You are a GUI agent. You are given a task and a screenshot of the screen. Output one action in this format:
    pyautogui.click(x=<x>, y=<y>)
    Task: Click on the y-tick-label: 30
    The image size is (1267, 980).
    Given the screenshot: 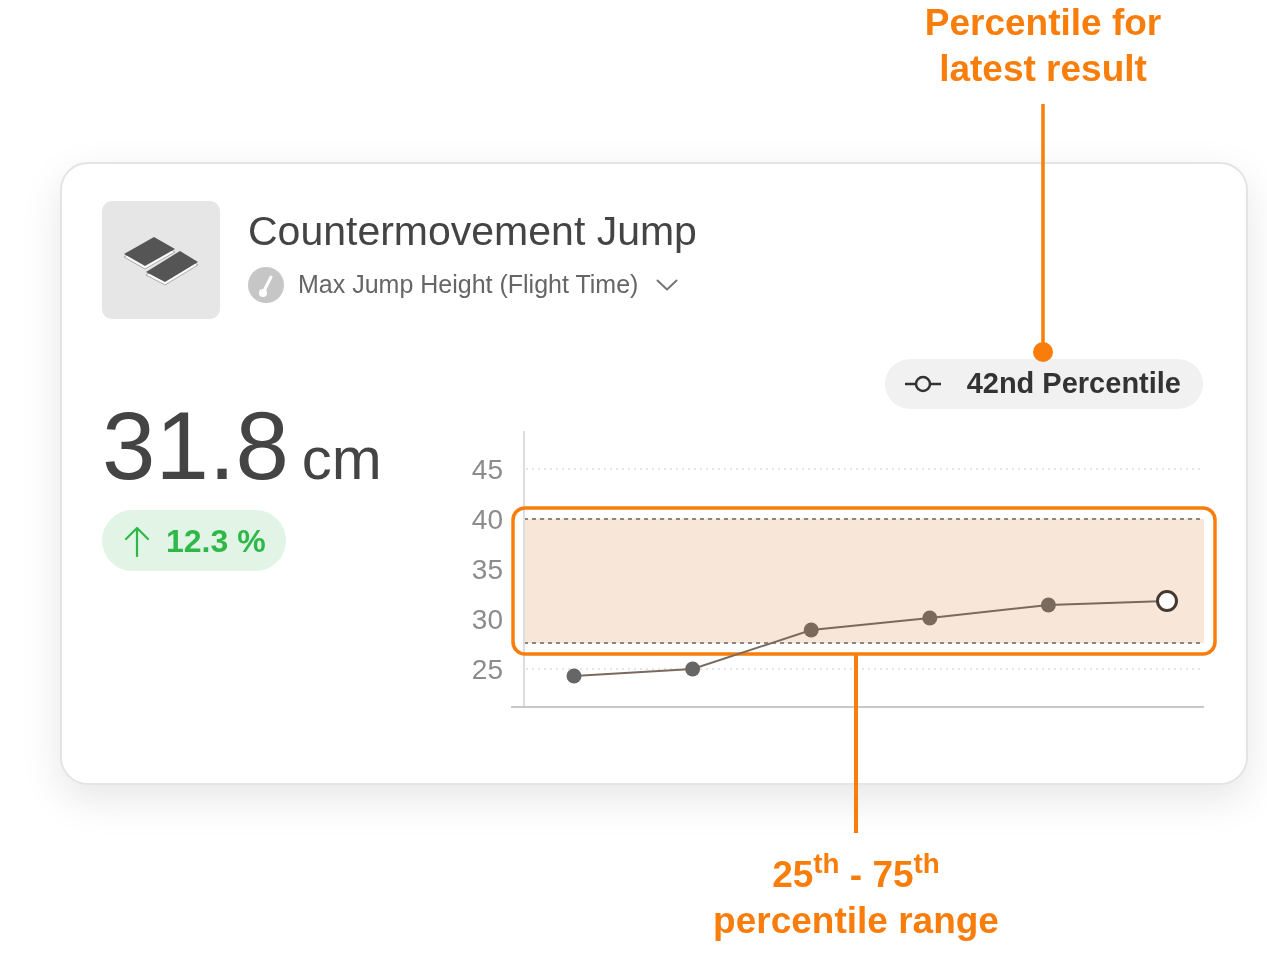 What is the action you would take?
    pyautogui.click(x=487, y=619)
    